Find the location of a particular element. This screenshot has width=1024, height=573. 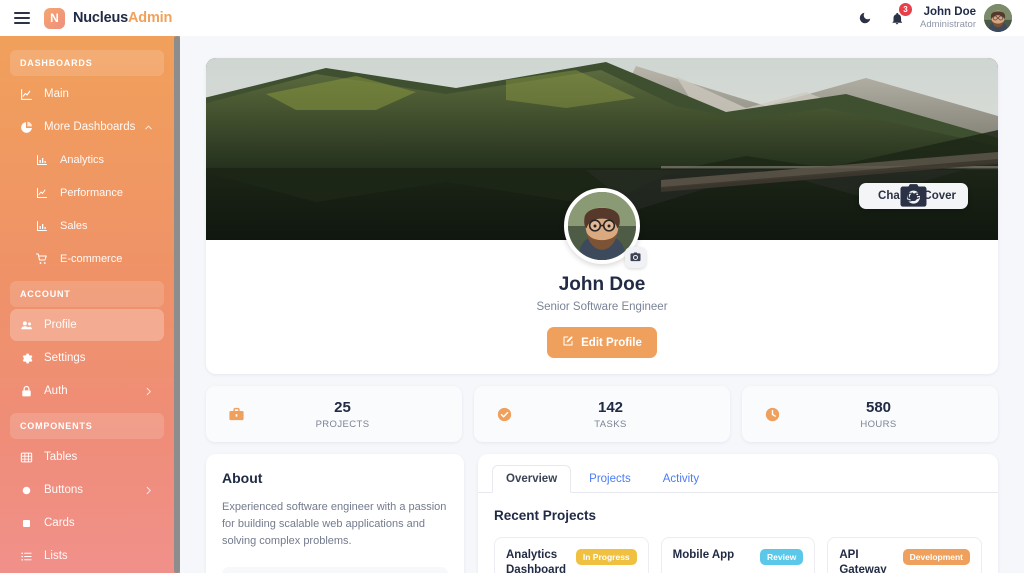

top-navbar: N NucleusAdmin 3 John Doe Administrator is located at coordinates (512, 18).